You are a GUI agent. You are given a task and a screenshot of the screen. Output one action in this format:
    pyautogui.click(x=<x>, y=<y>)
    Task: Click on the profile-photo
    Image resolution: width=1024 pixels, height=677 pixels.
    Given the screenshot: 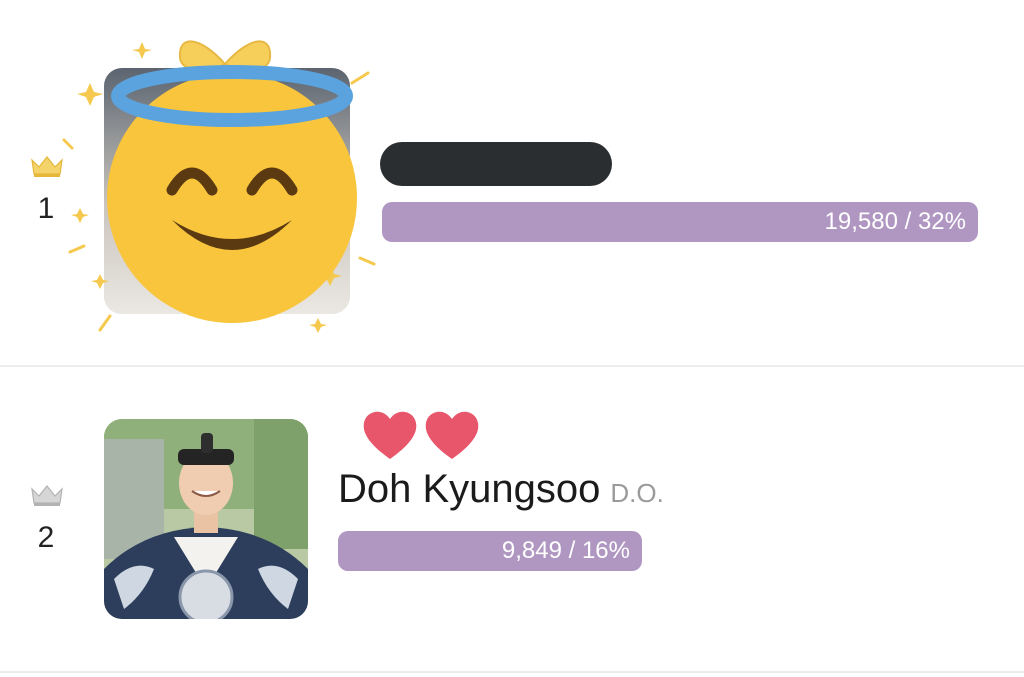 What is the action you would take?
    pyautogui.click(x=206, y=519)
    